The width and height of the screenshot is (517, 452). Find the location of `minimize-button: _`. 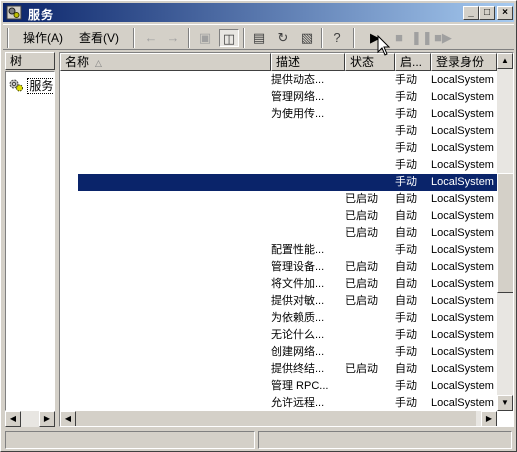

minimize-button: _ is located at coordinates (471, 13).